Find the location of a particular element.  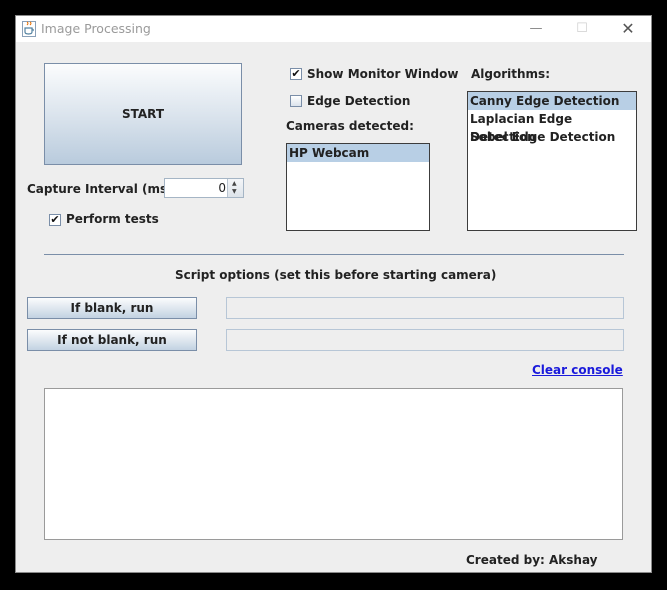

edge-detection-checkbox is located at coordinates (296, 101).